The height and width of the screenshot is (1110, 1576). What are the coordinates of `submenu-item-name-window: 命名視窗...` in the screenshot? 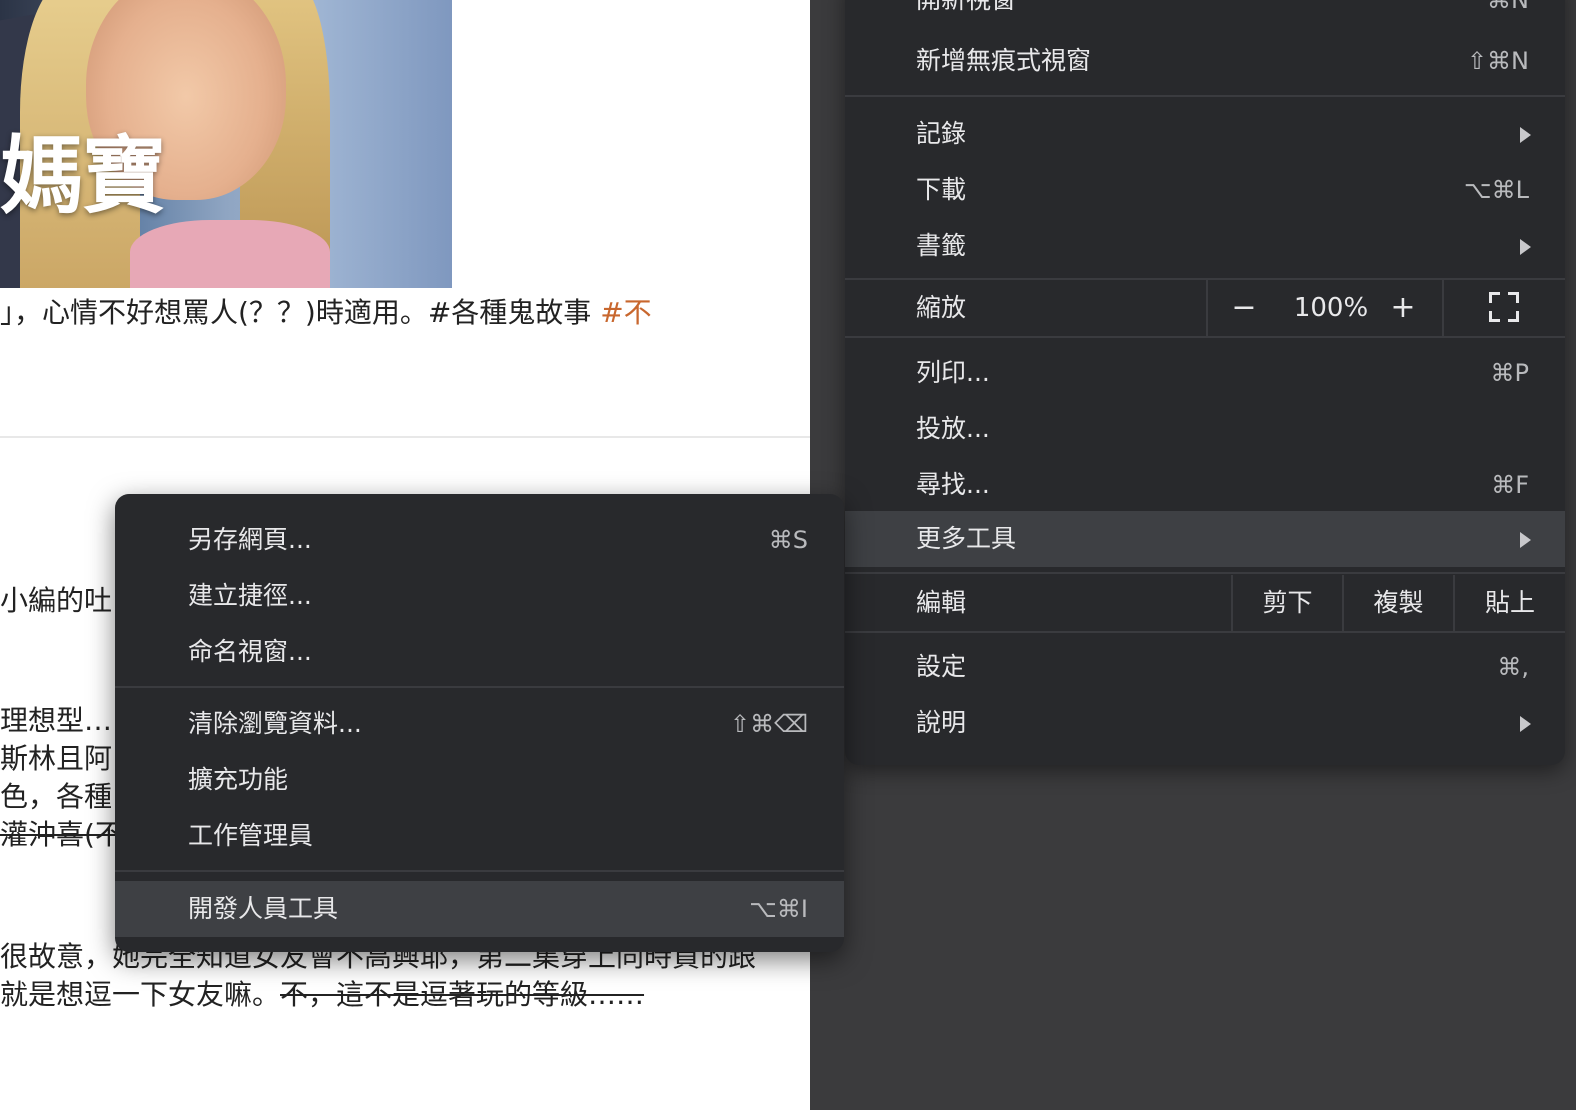 It's located at (479, 652).